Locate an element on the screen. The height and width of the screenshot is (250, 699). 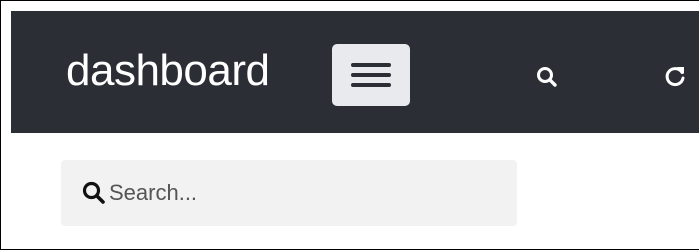
nav-search-button is located at coordinates (547, 77).